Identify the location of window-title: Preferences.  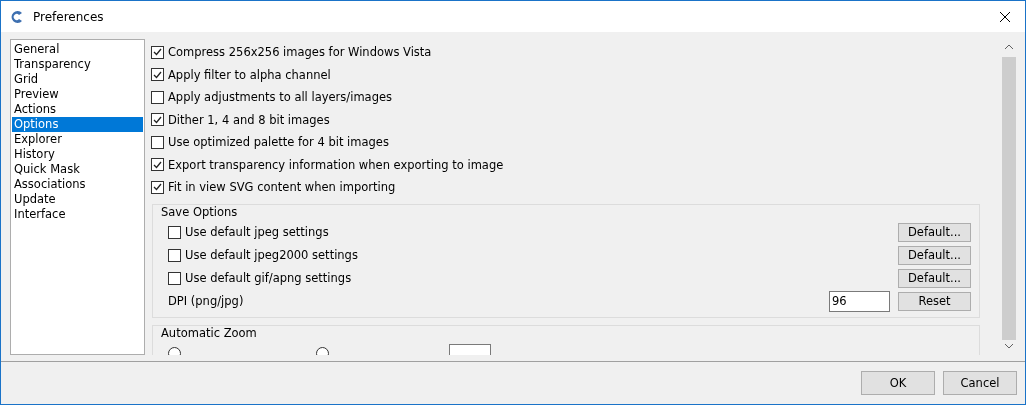
(69, 16).